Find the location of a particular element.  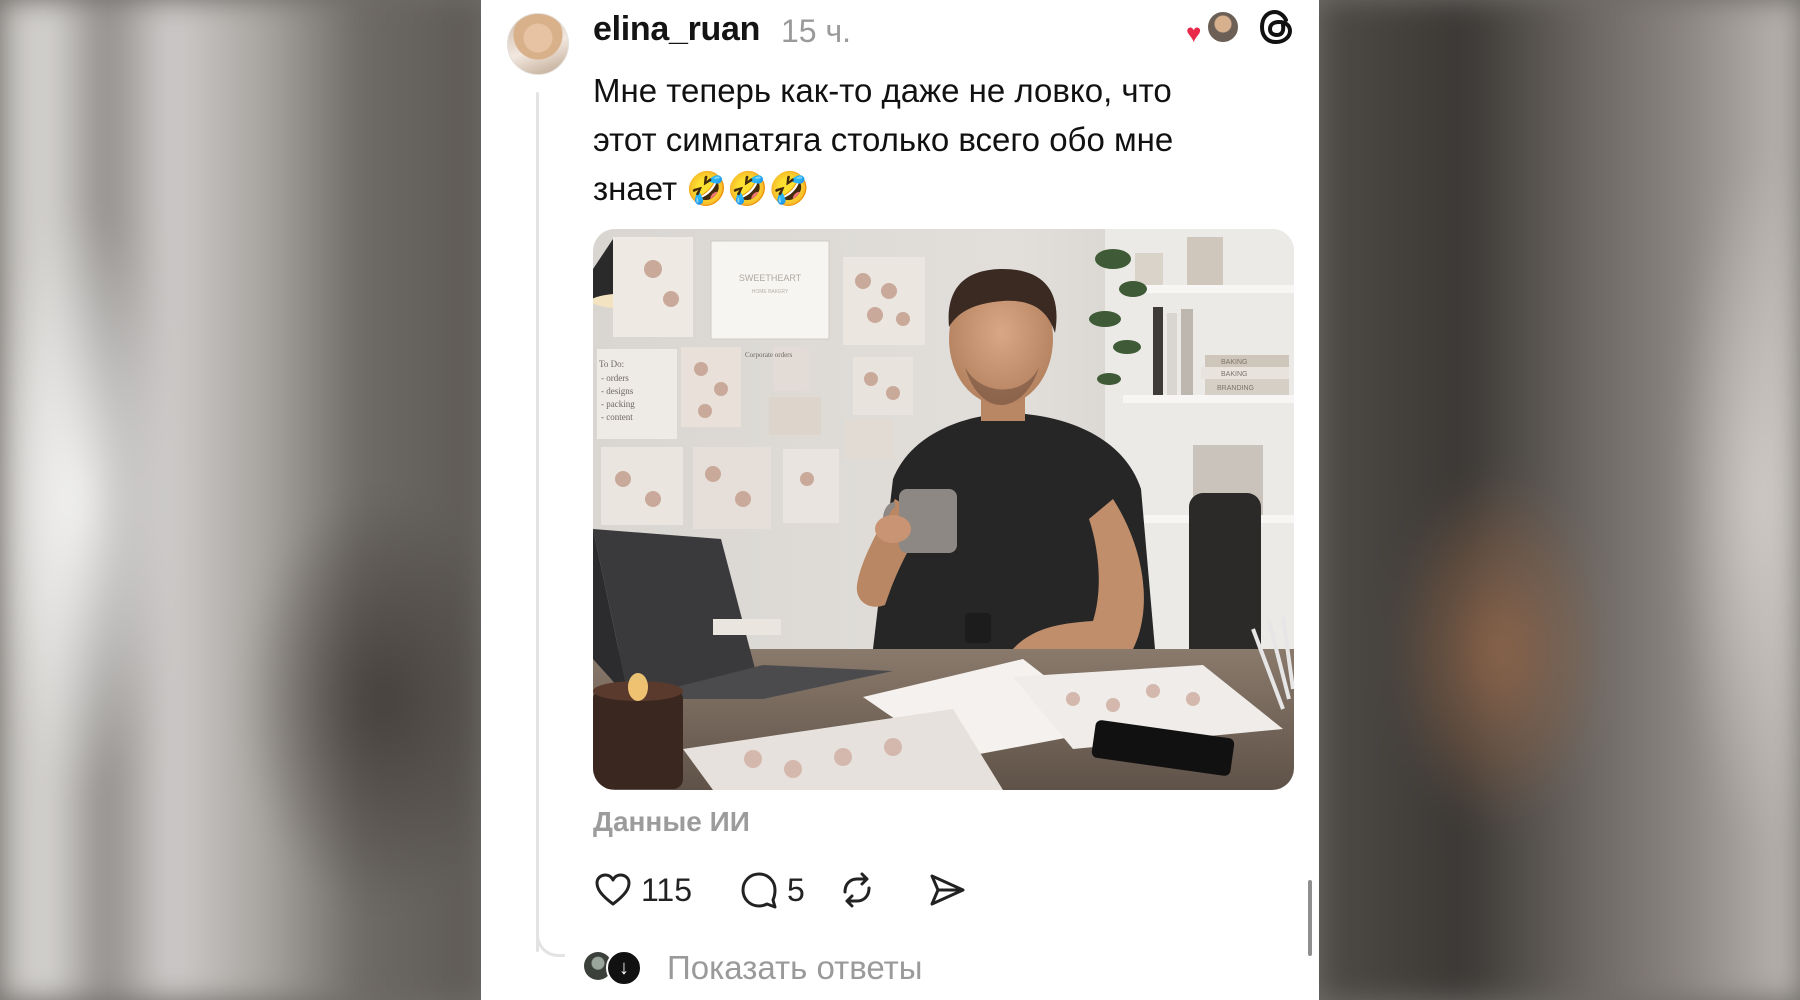

arrow-down-icon: ↓ is located at coordinates (624, 968).